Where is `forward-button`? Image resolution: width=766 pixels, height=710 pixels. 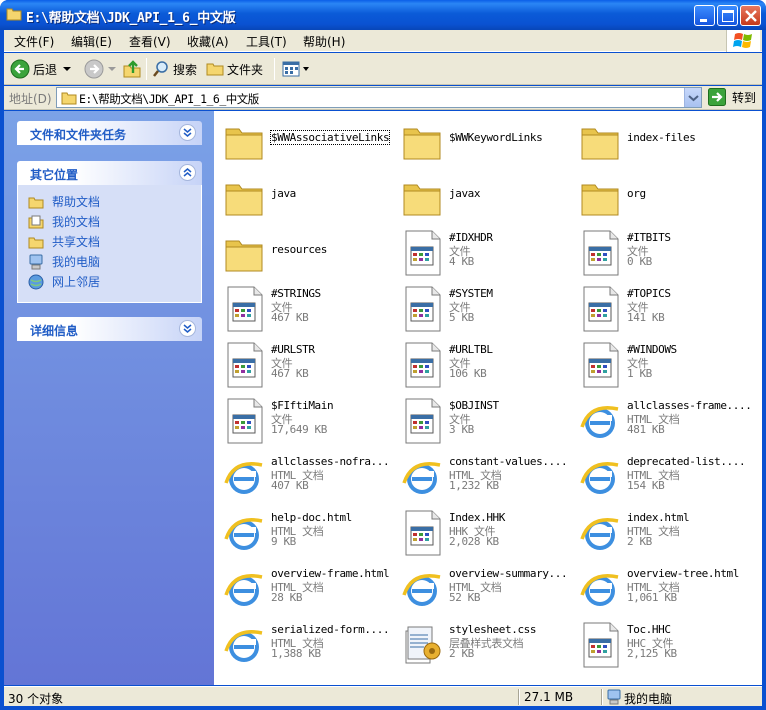
forward-button is located at coordinates (100, 69).